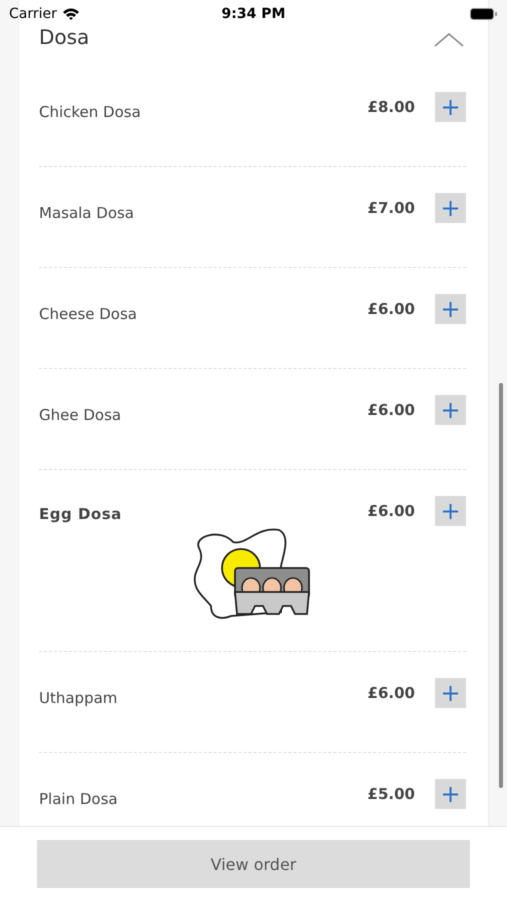  I want to click on battery-icon, so click(484, 14).